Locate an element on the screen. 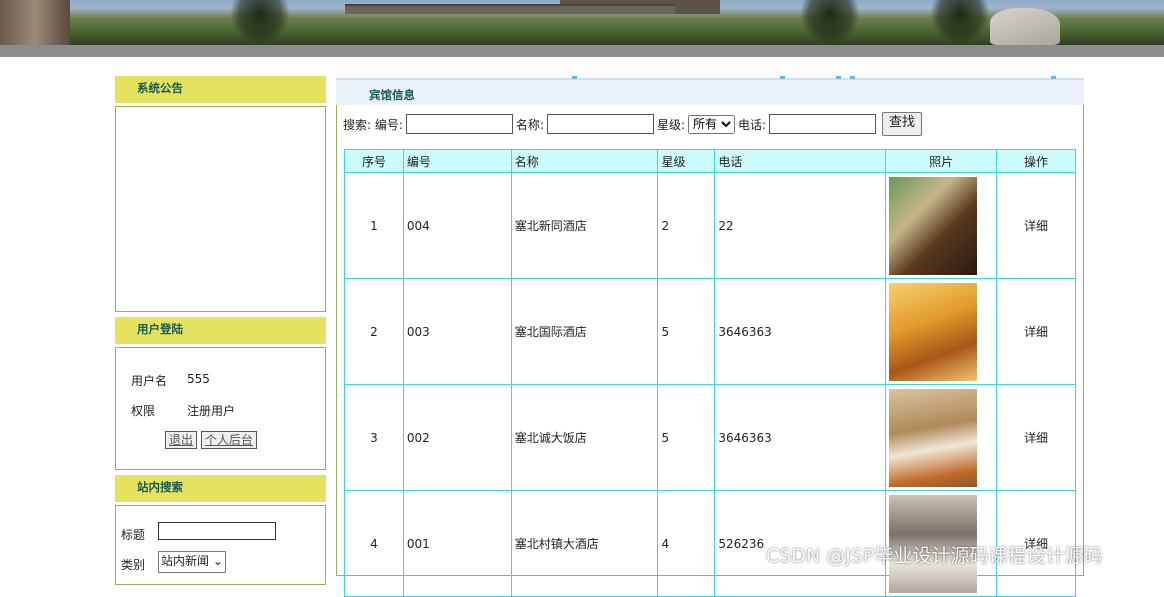 The height and width of the screenshot is (597, 1164). cell-code: 004 is located at coordinates (457, 225).